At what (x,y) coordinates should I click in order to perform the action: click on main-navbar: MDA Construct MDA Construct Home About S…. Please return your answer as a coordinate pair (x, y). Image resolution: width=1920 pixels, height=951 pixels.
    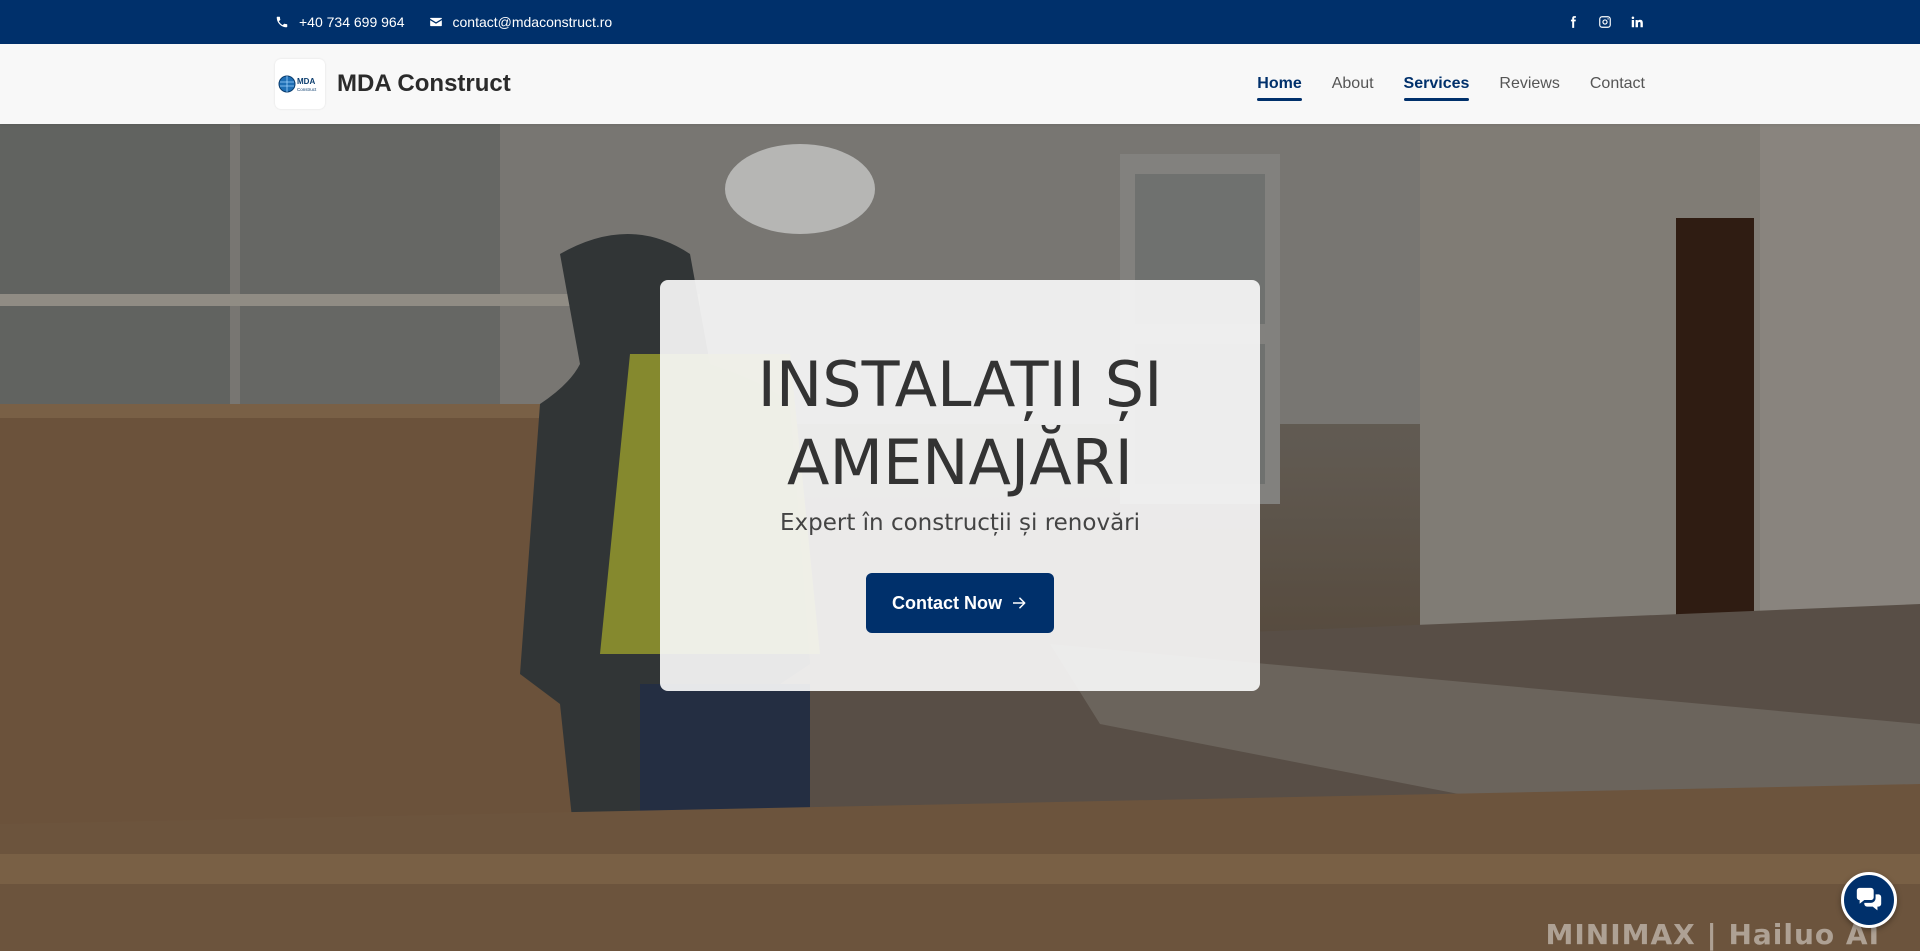
    Looking at the image, I should click on (960, 84).